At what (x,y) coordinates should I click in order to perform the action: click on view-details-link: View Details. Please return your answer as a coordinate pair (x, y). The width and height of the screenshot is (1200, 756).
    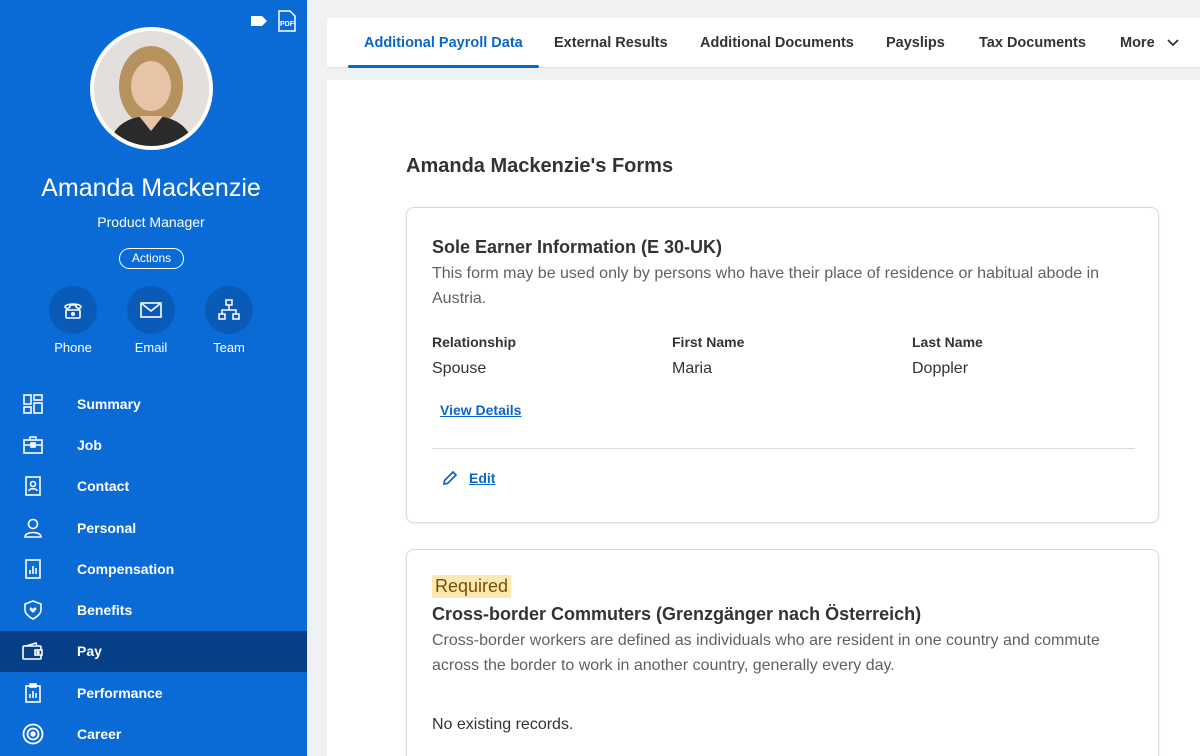
    Looking at the image, I should click on (480, 410).